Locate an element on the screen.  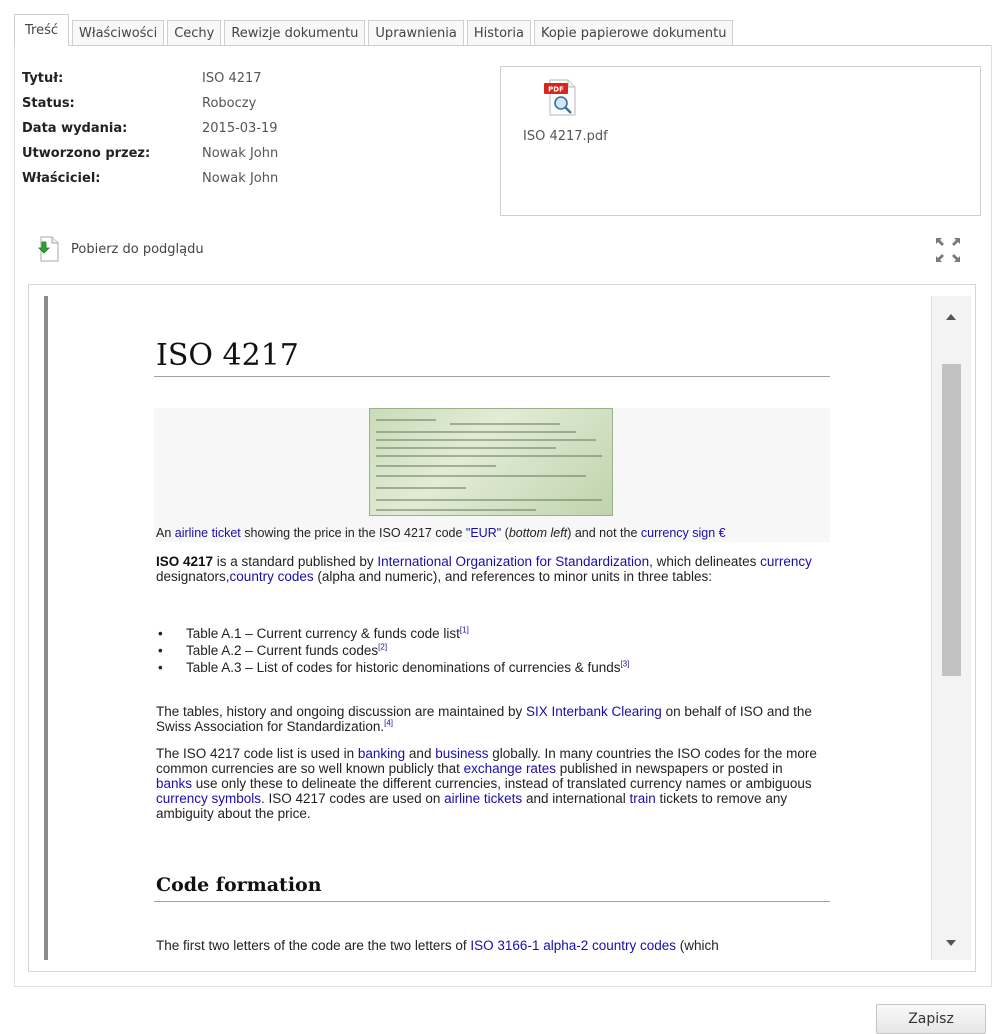
list-item: Table A.2 – Current funds codes[2] is located at coordinates (392, 651).